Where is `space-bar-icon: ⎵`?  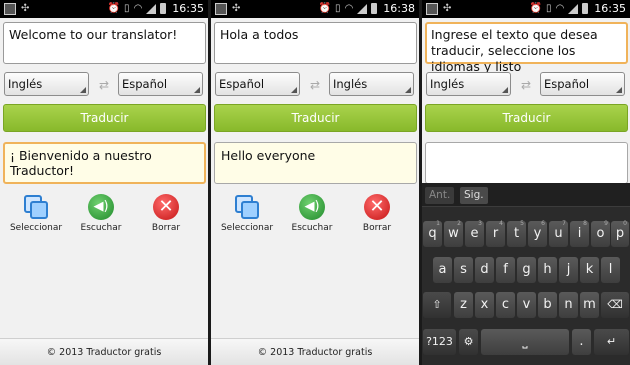 space-bar-icon: ⎵ is located at coordinates (525, 342).